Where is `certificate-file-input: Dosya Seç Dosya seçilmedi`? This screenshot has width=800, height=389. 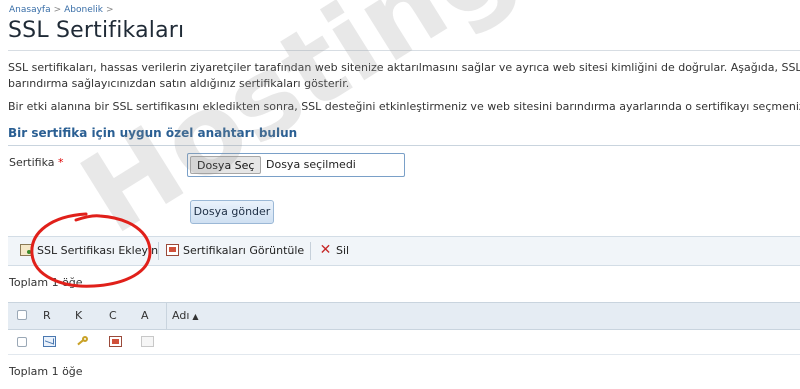
certificate-file-input: Dosya Seç Dosya seçilmedi is located at coordinates (296, 165).